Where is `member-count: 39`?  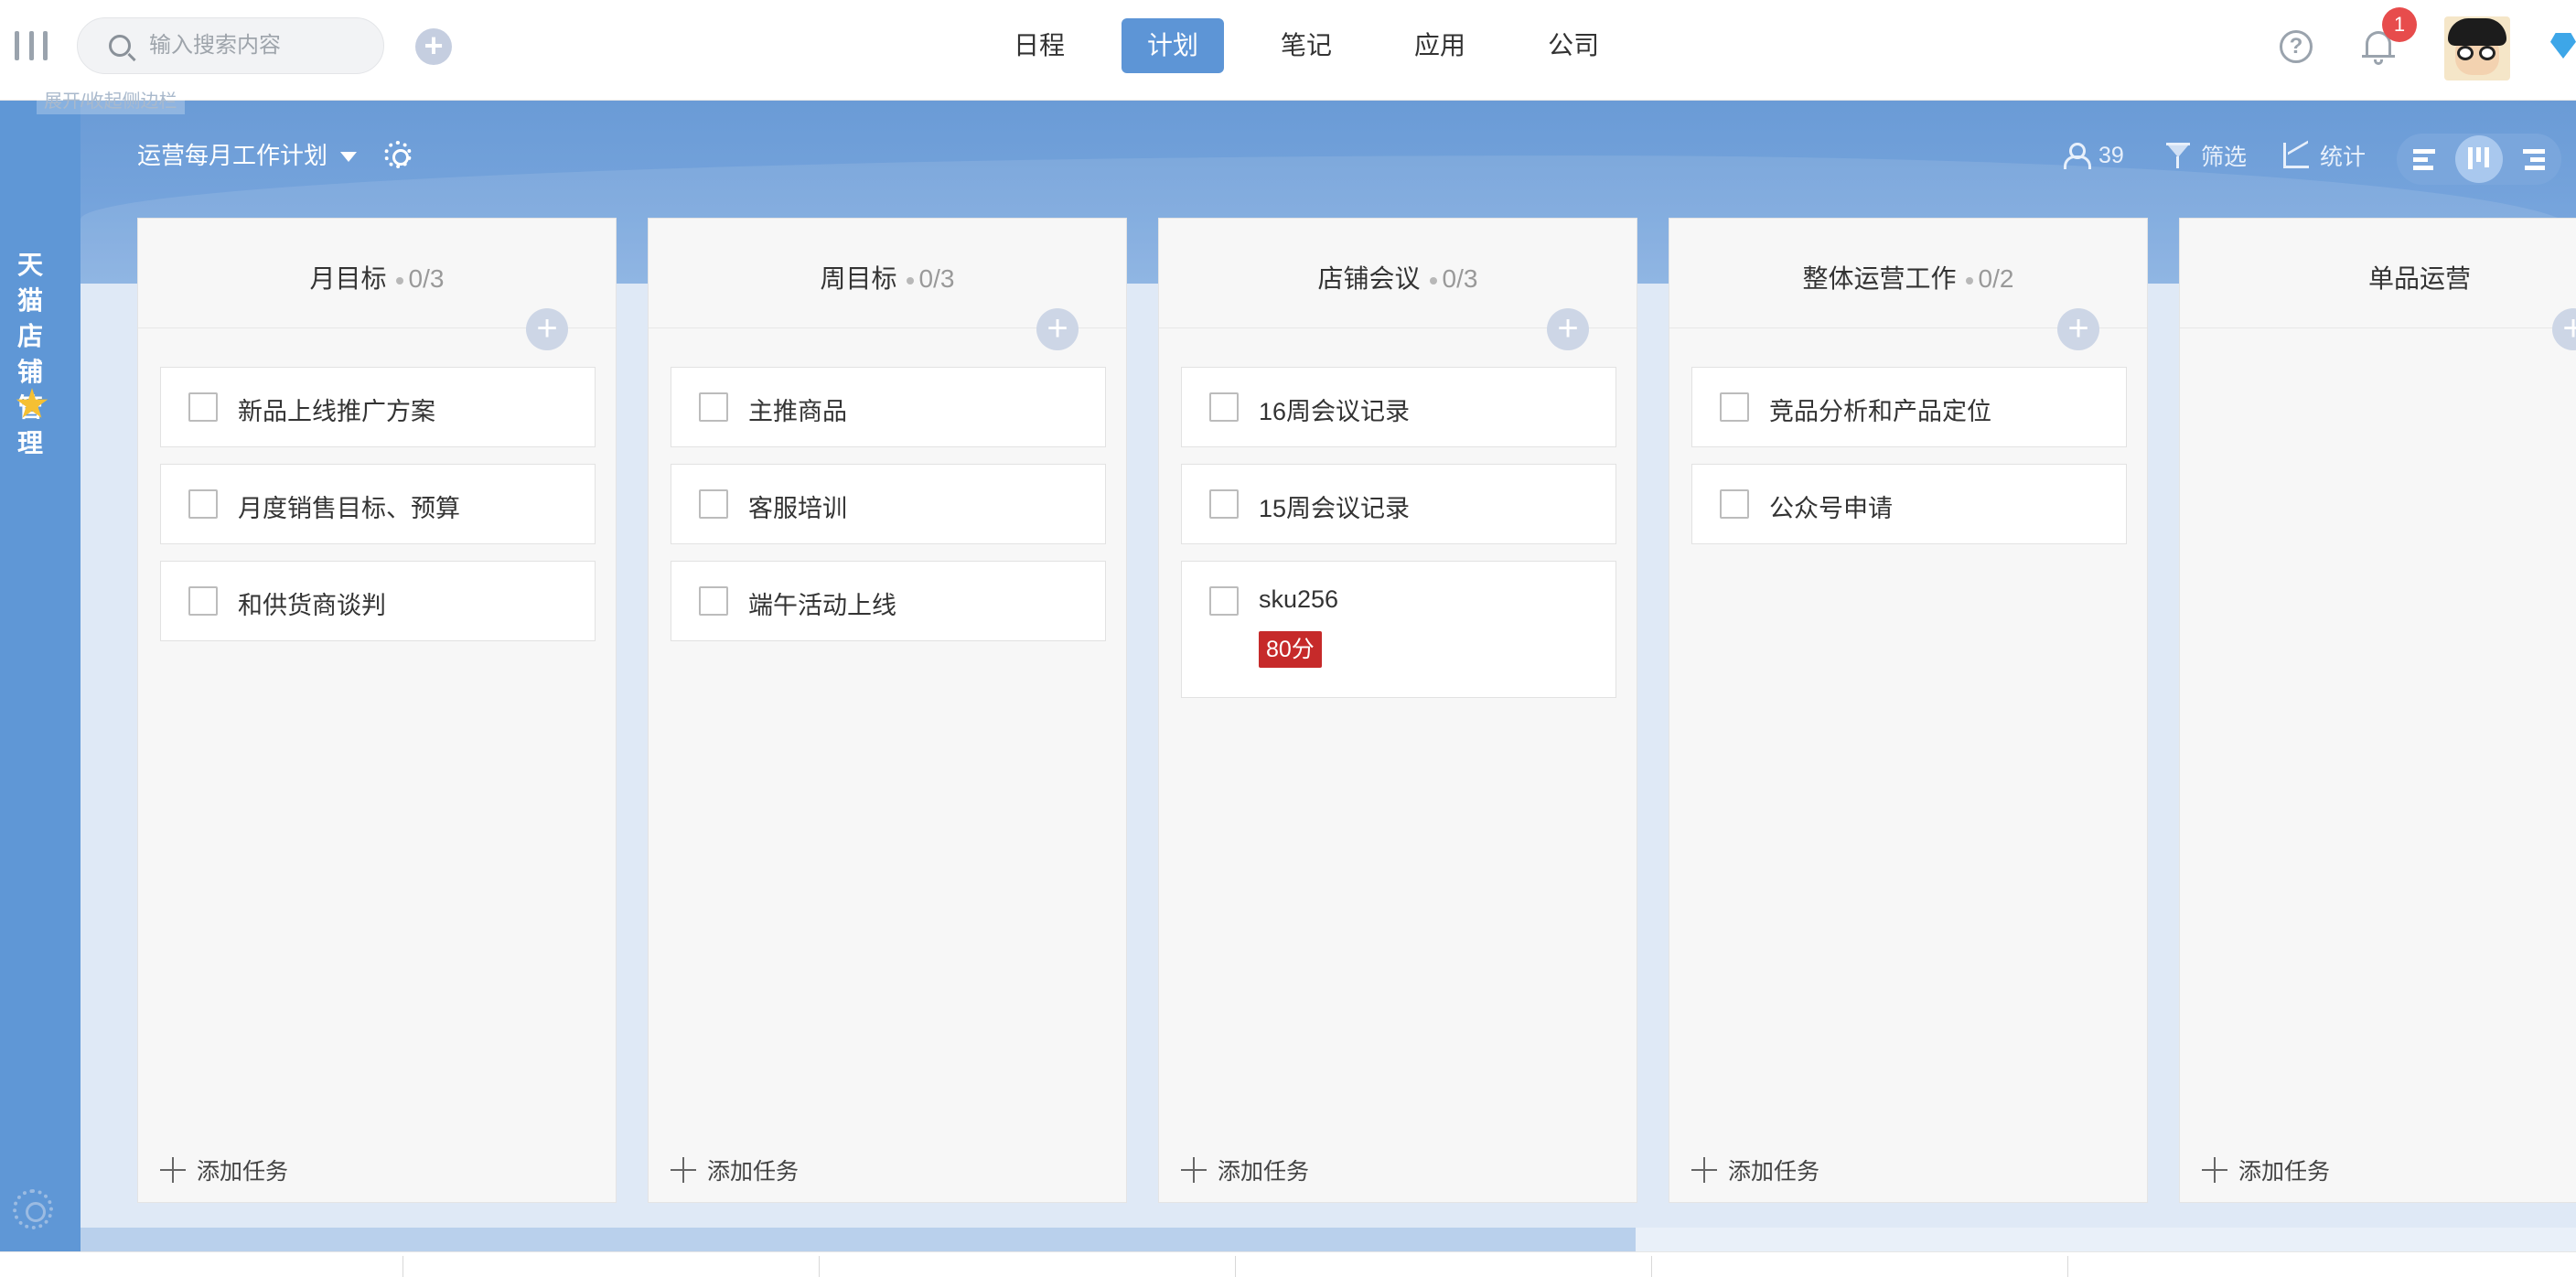
member-count: 39 is located at coordinates (2111, 155).